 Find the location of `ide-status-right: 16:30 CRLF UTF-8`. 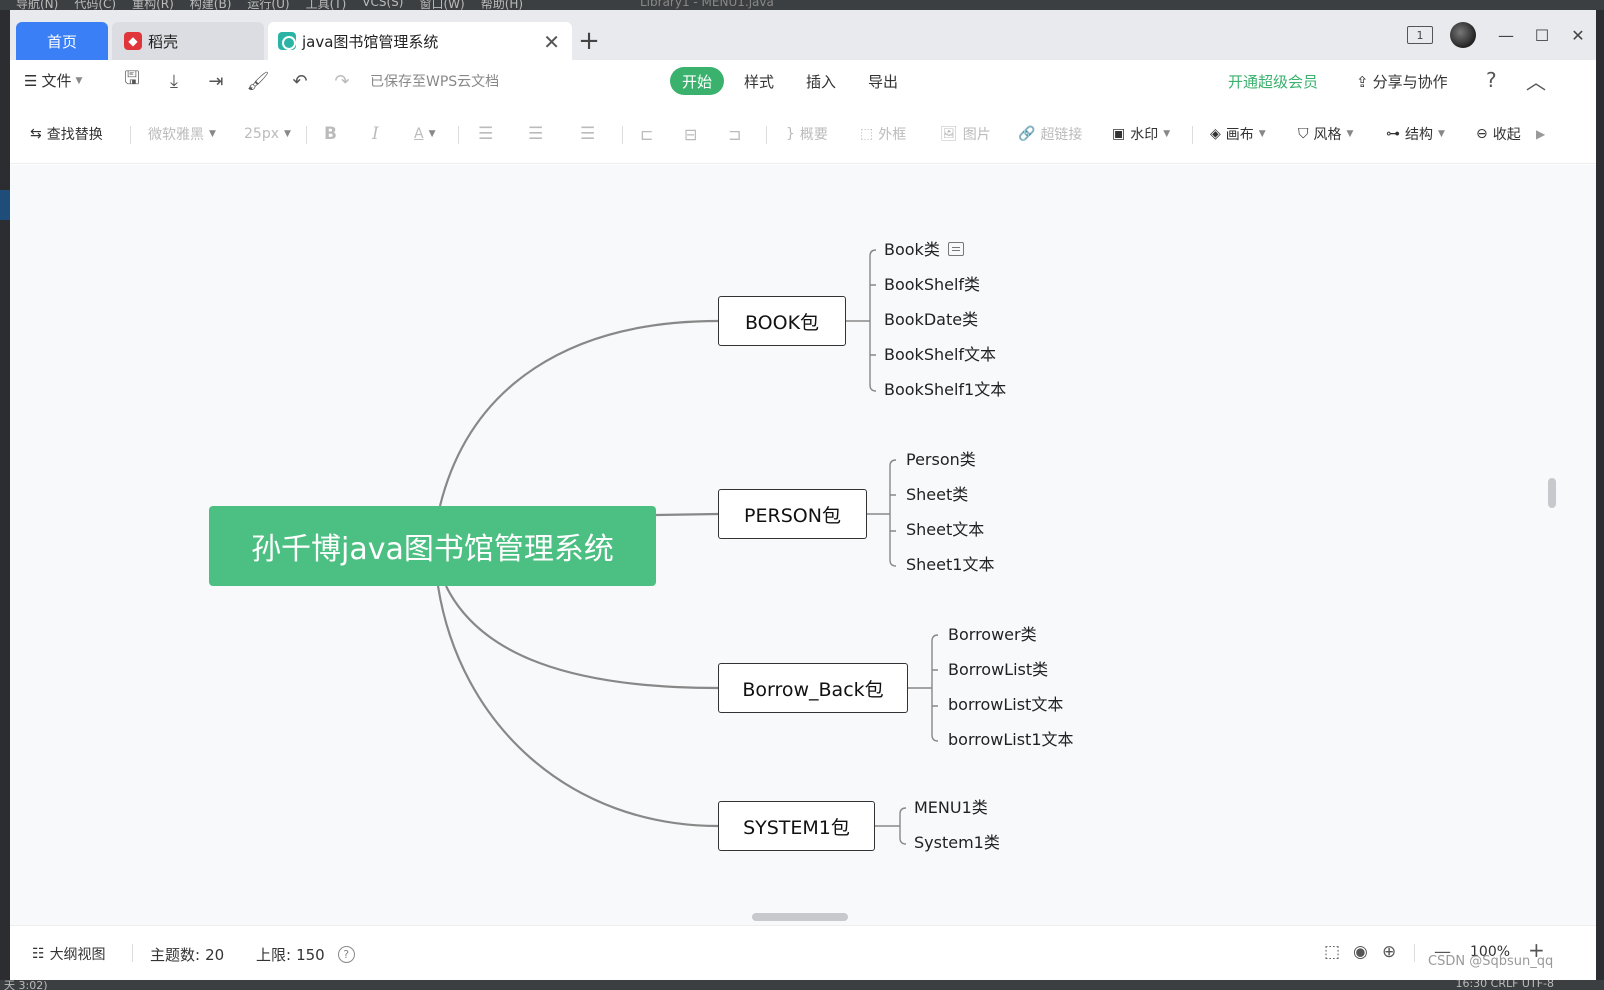

ide-status-right: 16:30 CRLF UTF-8 is located at coordinates (1504, 985).